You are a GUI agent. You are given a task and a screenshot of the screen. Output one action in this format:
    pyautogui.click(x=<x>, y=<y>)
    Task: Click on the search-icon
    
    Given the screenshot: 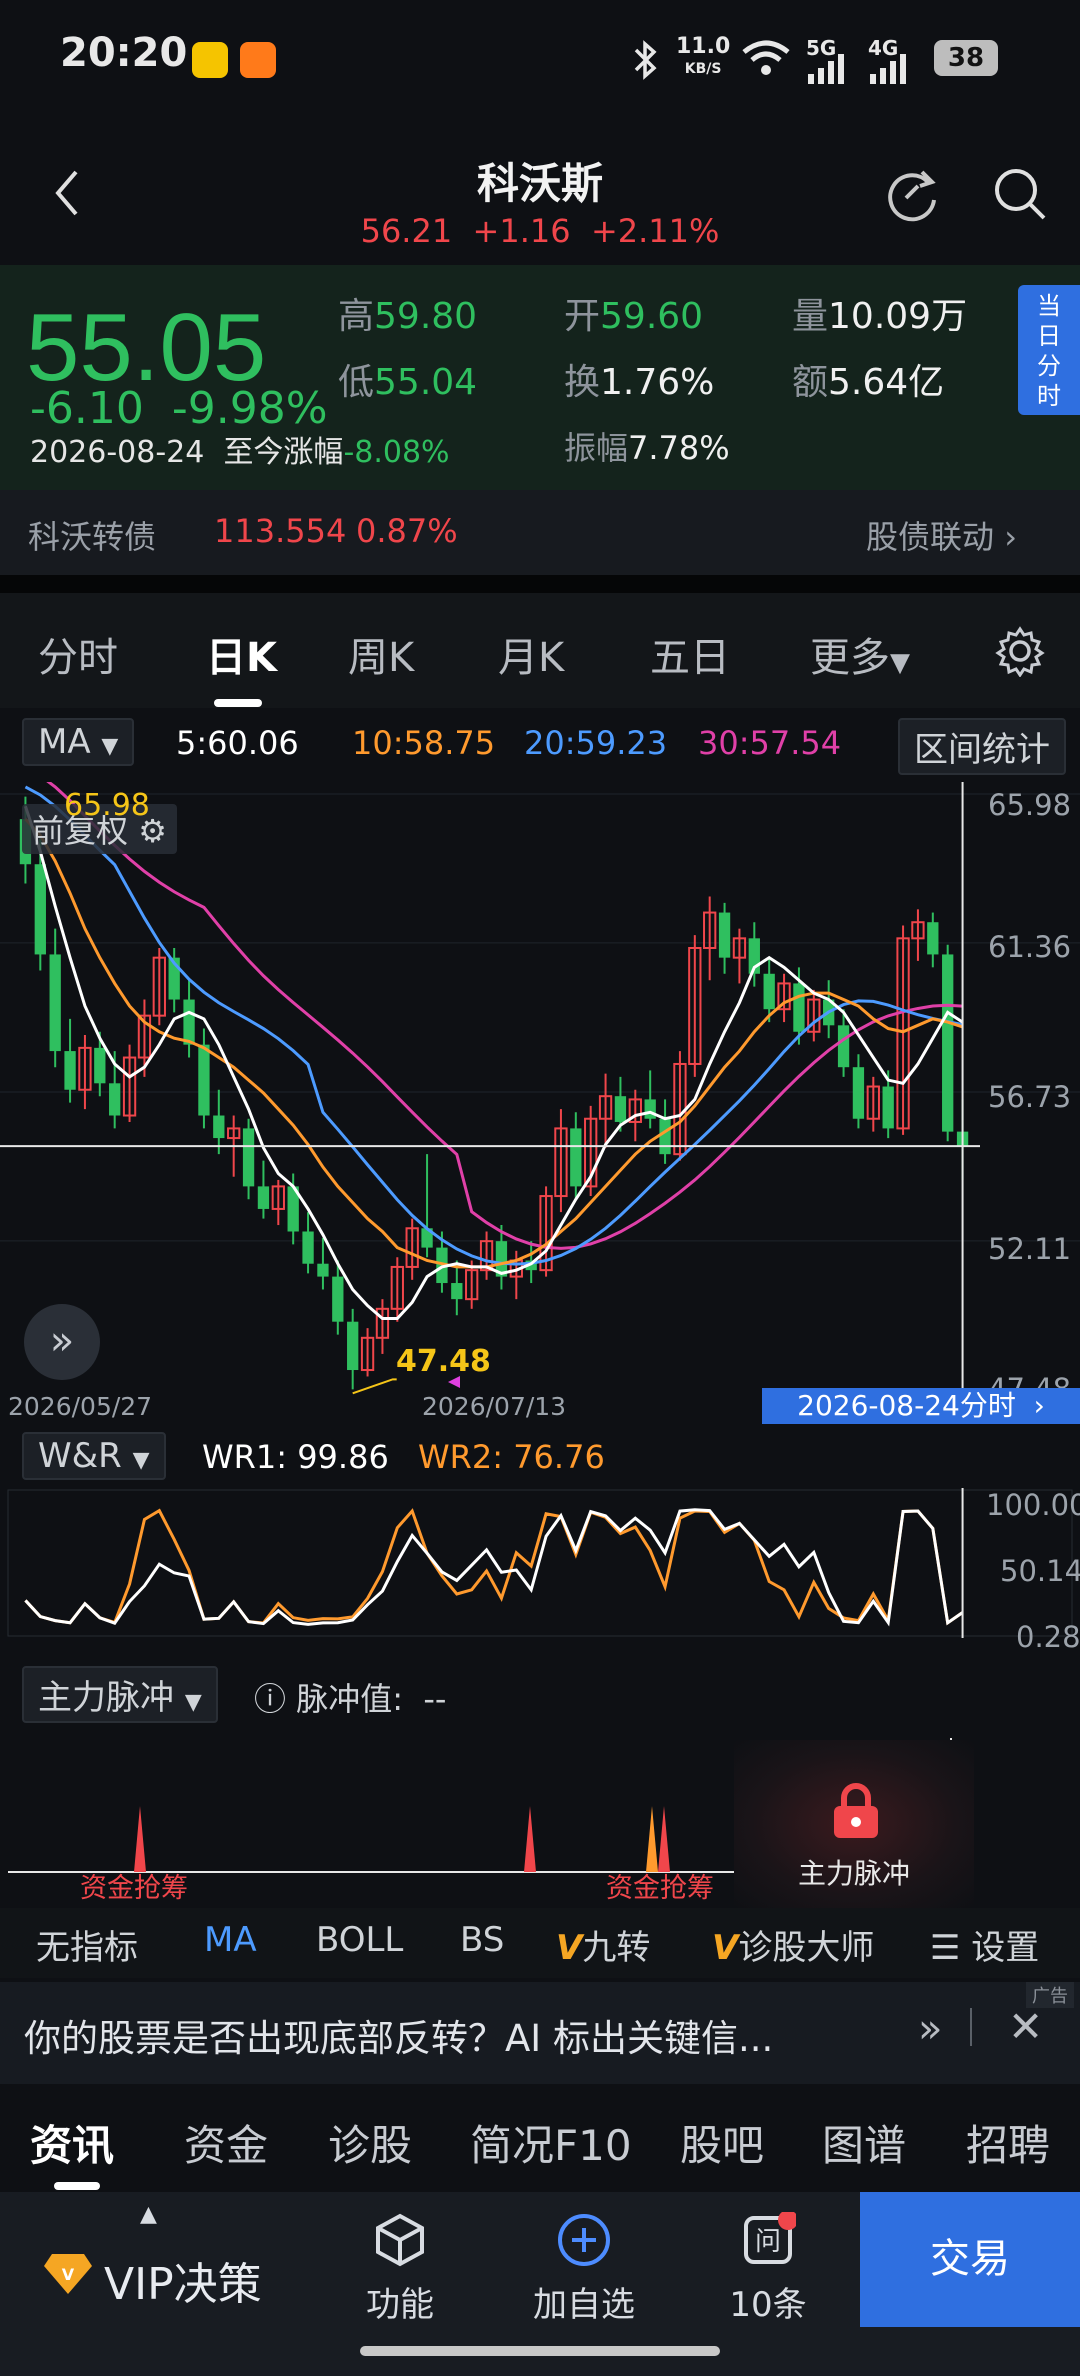 What is the action you would take?
    pyautogui.click(x=1020, y=194)
    